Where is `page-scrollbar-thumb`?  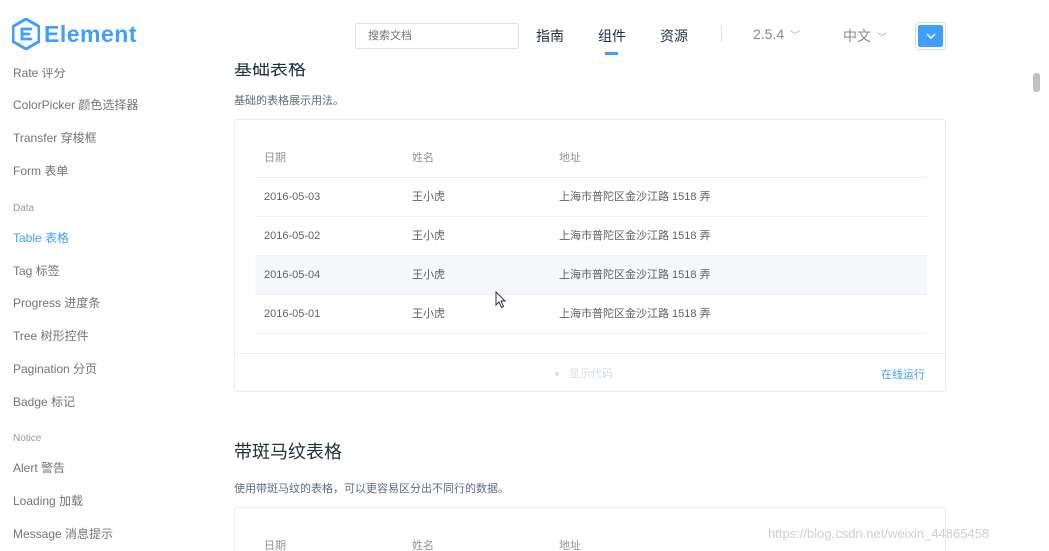 page-scrollbar-thumb is located at coordinates (1036, 82).